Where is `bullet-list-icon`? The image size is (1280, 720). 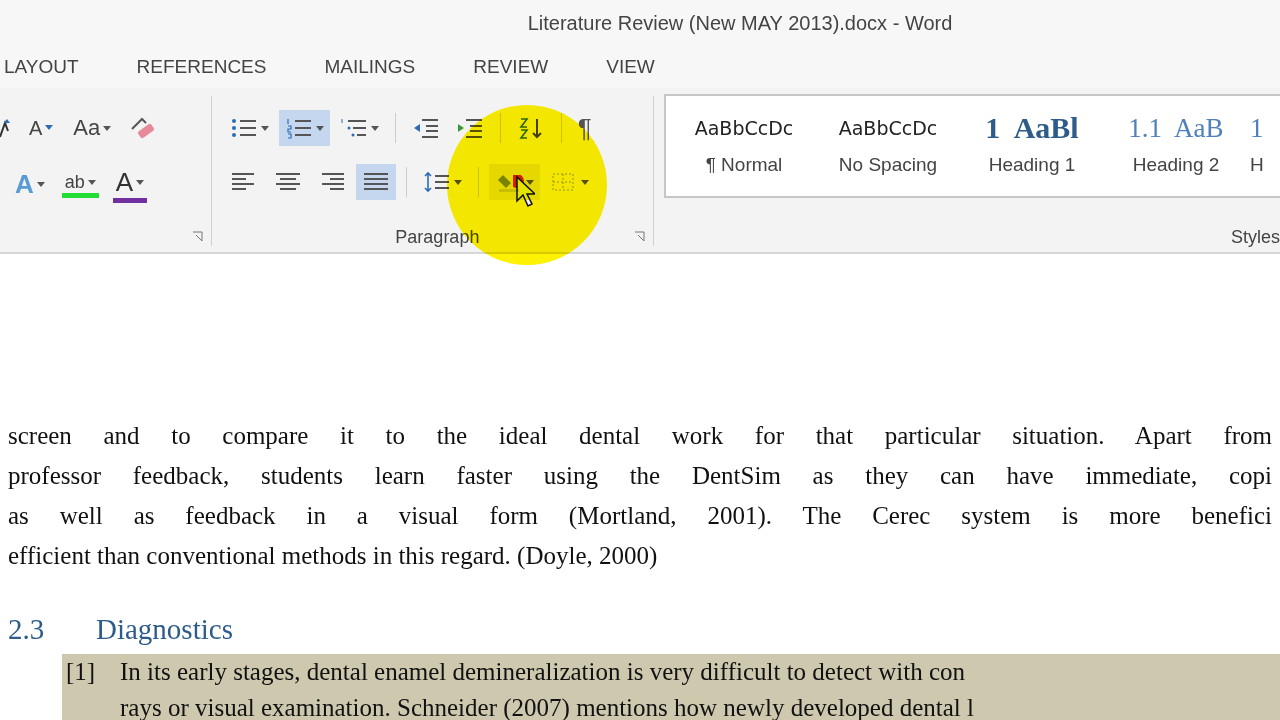
bullet-list-icon is located at coordinates (243, 128).